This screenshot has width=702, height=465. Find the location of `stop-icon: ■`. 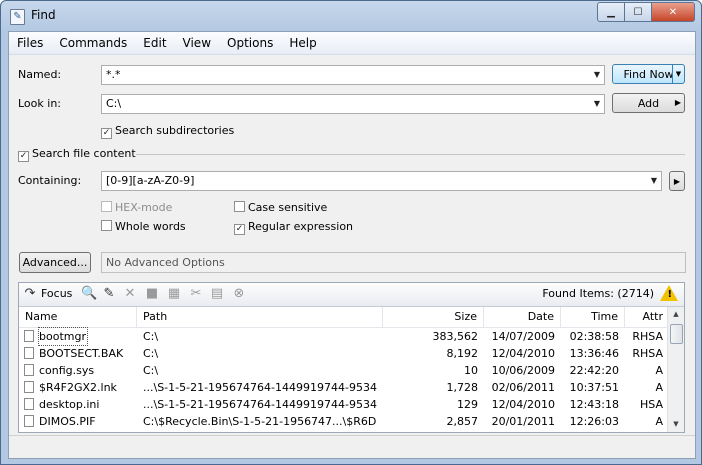

stop-icon: ■ is located at coordinates (152, 294).